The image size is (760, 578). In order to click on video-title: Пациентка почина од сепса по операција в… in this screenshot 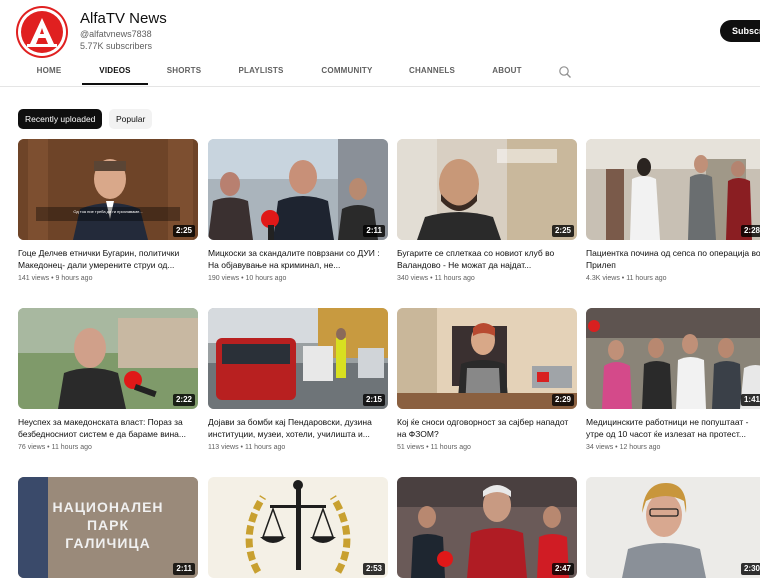, I will do `click(673, 259)`.